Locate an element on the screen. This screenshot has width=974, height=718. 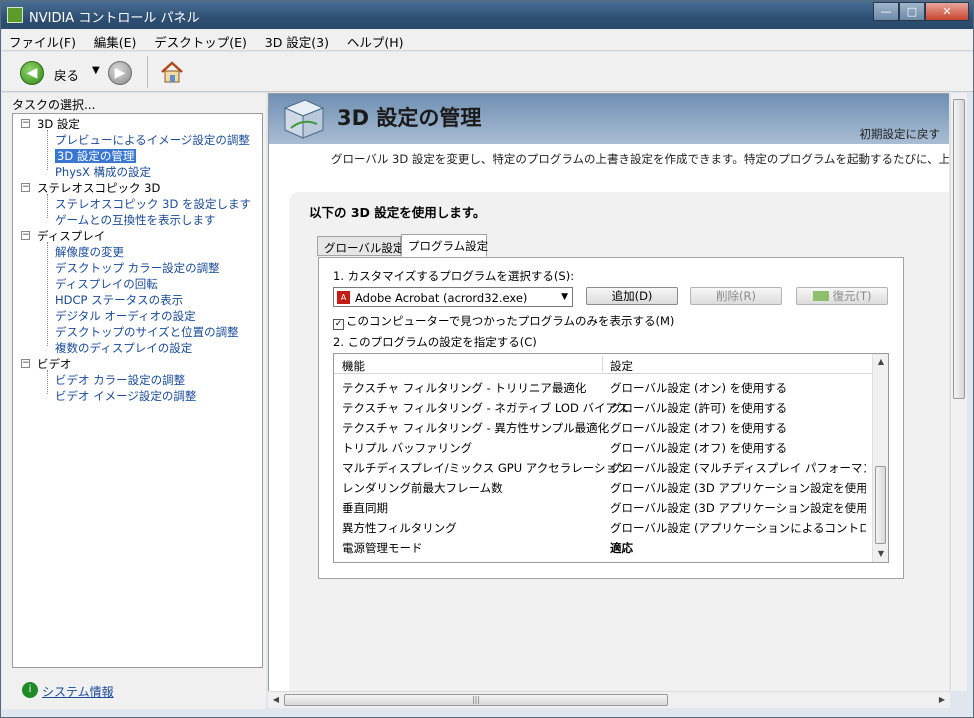
show-found-programs-label: このコンピューターで見つかったプログラムのみを表示する(M) is located at coordinates (510, 321).